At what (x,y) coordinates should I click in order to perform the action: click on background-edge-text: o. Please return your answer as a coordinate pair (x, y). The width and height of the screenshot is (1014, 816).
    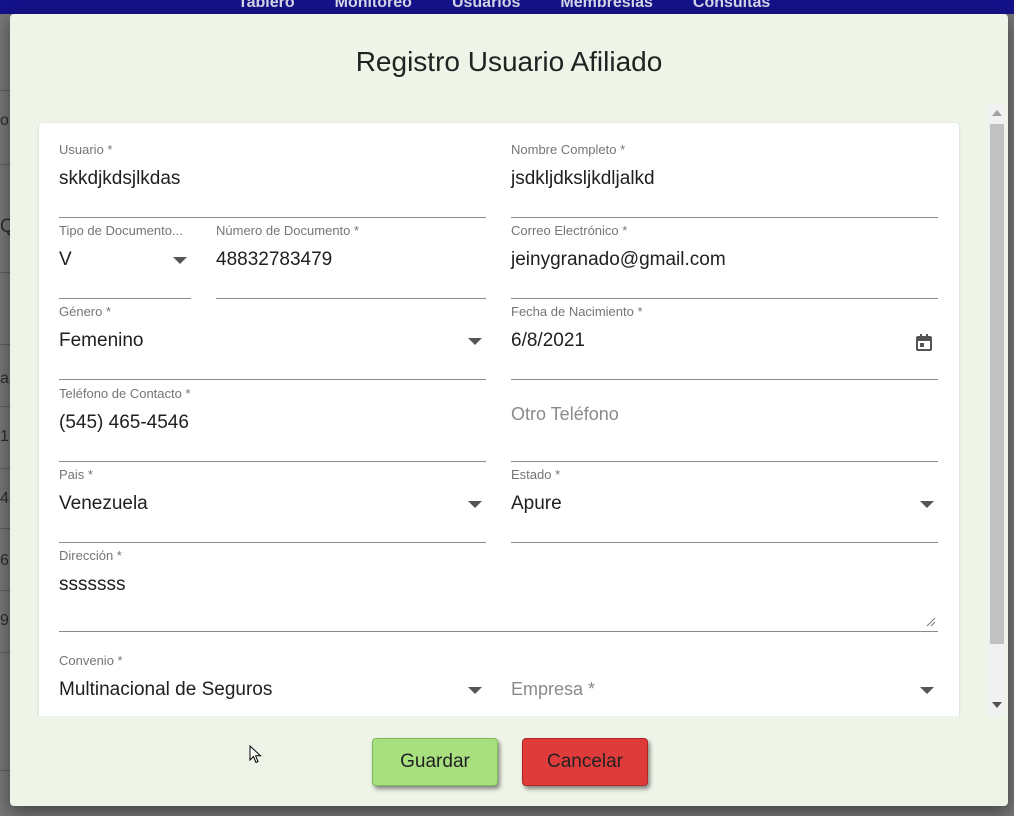
    Looking at the image, I should click on (4, 120).